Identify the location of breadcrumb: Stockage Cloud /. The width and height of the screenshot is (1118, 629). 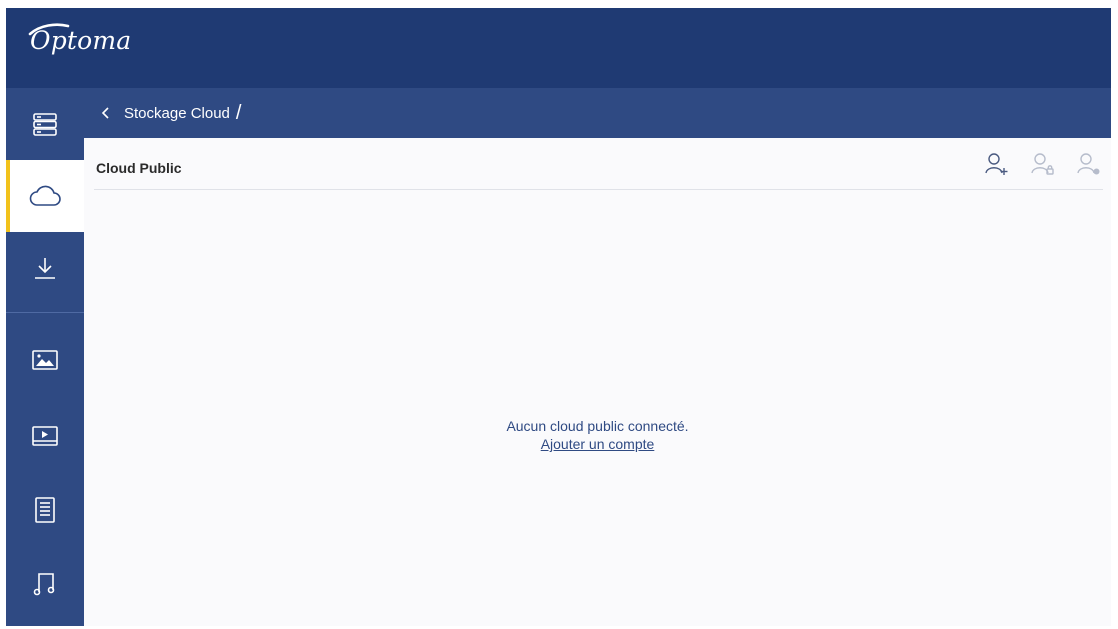
(597, 113).